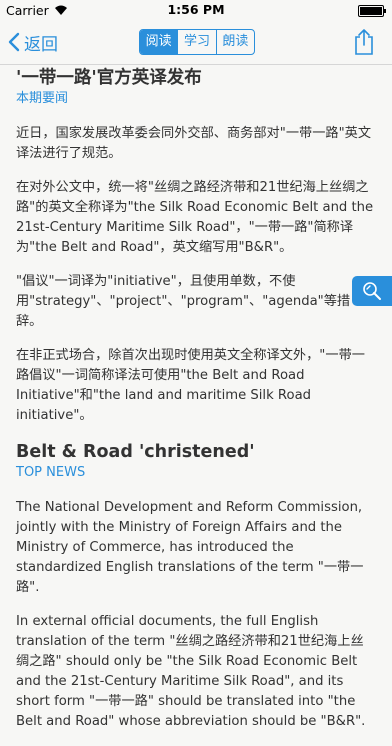  What do you see at coordinates (194, 143) in the screenshot?
I see `paragraph-zh-1: 近日，国家发展改革委会同外交部、商务部对"一带一路"英文译法进行了规范。` at bounding box center [194, 143].